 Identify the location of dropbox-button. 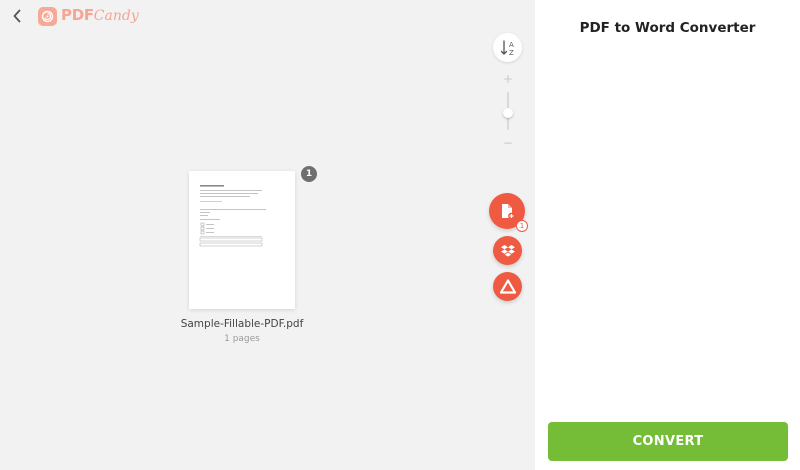
(507, 250).